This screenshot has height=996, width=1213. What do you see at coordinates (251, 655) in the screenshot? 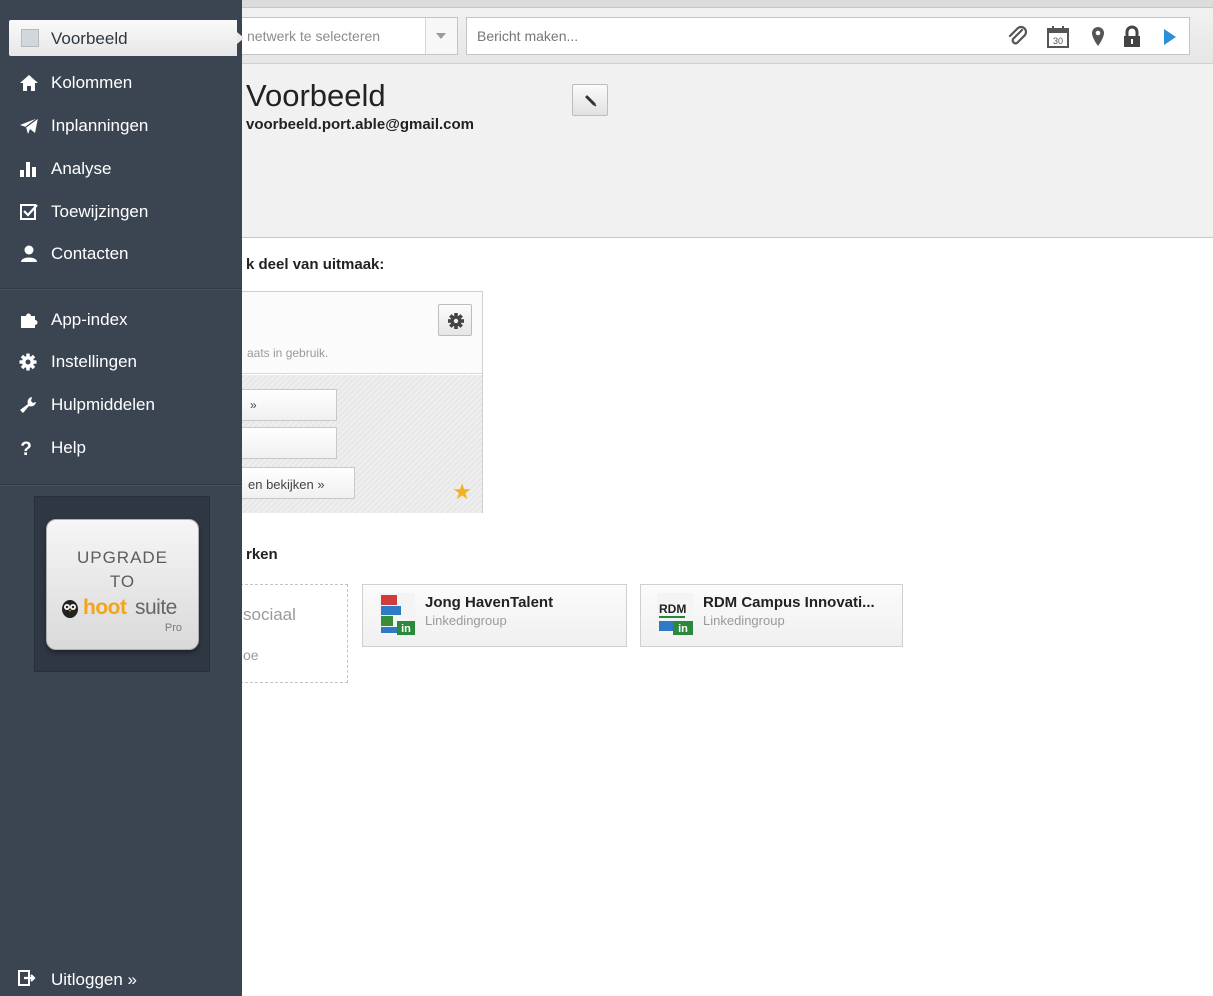
I see `add-network-subtext: oe` at bounding box center [251, 655].